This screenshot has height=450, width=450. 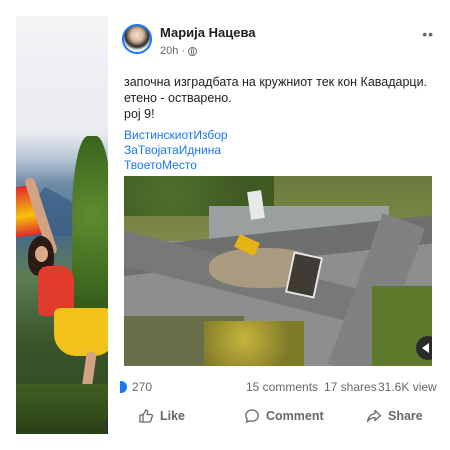 I want to click on like-reaction-icon, so click(x=123, y=387).